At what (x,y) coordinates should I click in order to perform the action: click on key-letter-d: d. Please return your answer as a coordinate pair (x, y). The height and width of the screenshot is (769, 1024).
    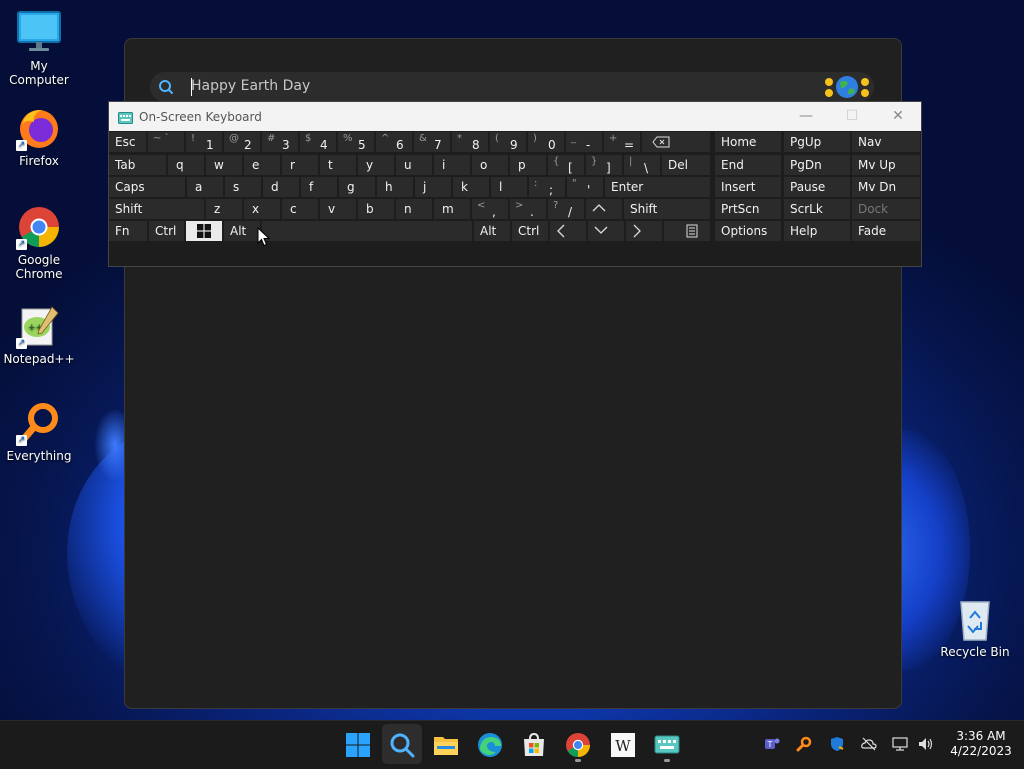
    Looking at the image, I should click on (281, 187).